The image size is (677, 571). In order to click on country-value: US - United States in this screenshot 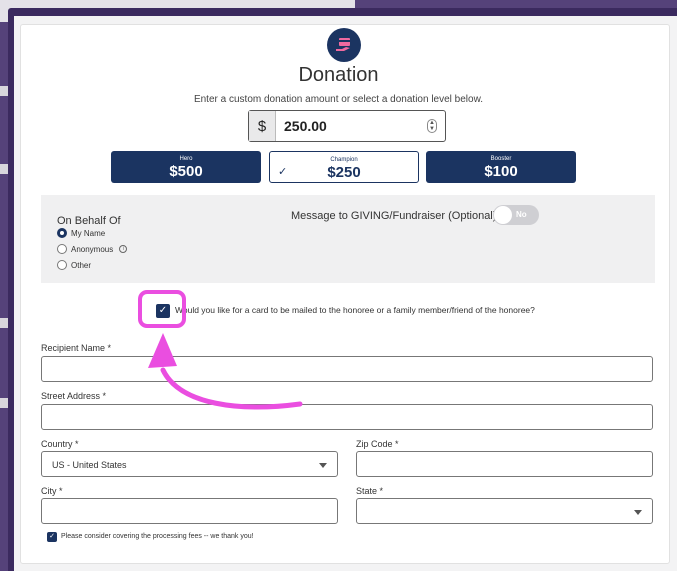, I will do `click(89, 465)`.